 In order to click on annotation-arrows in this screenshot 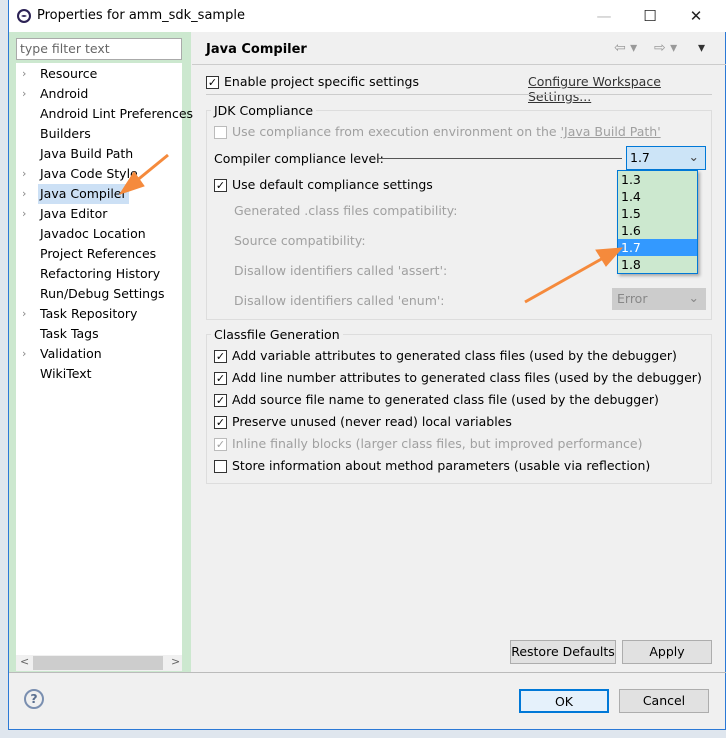, I will do `click(371, 228)`.